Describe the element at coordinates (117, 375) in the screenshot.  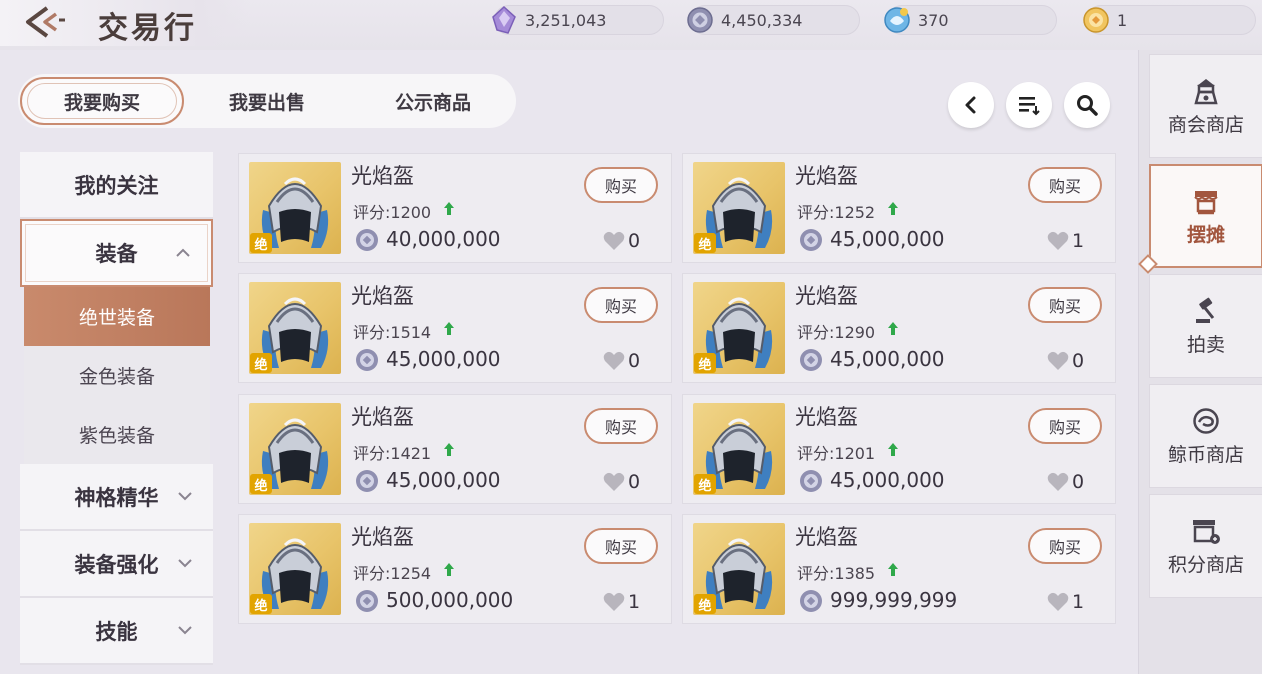
I see `submenu-gold: 金色装备` at that location.